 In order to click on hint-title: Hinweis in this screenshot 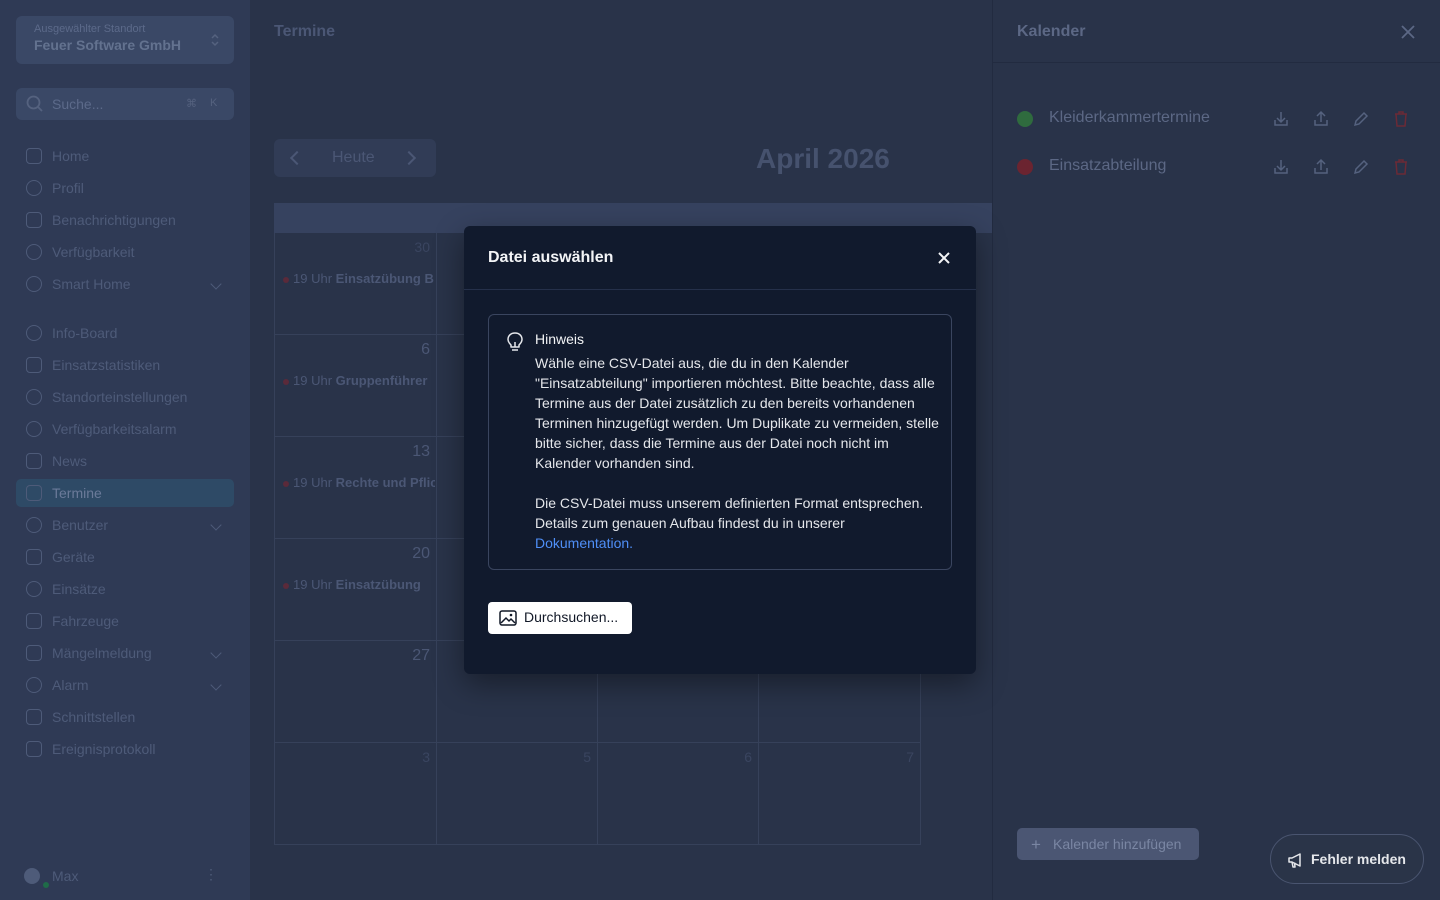, I will do `click(560, 339)`.